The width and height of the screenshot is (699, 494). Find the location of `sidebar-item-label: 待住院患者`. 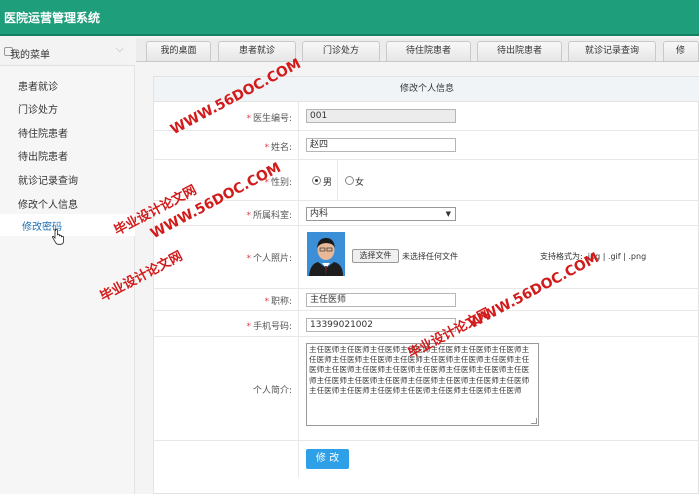

sidebar-item-label: 待住院患者 is located at coordinates (43, 134).